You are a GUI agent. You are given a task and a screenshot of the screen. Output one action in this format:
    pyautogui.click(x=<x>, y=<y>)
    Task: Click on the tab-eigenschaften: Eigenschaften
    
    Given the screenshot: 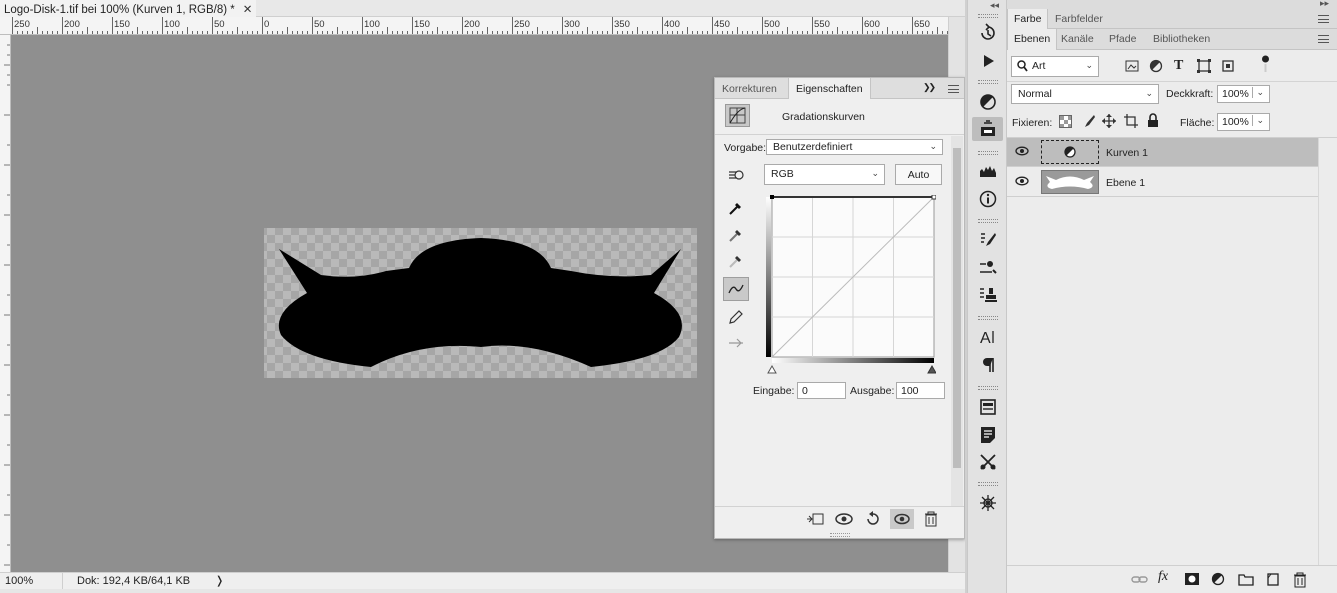 What is the action you would take?
    pyautogui.click(x=829, y=88)
    